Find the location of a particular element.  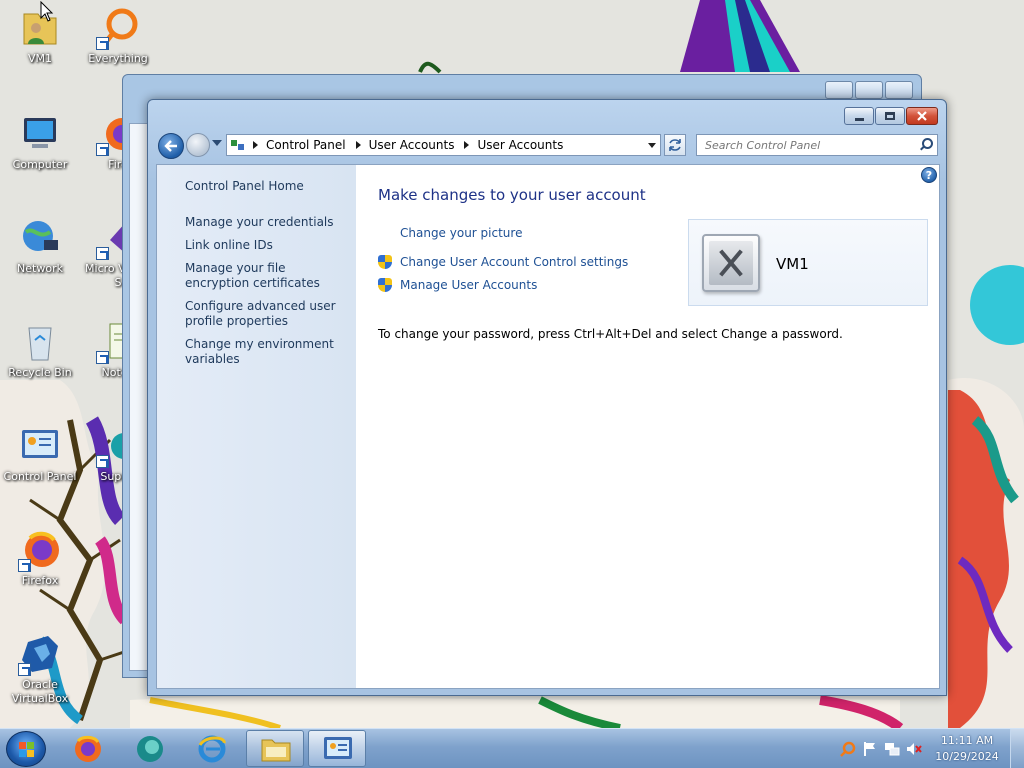

control-panel-taskbar-button is located at coordinates (337, 748).